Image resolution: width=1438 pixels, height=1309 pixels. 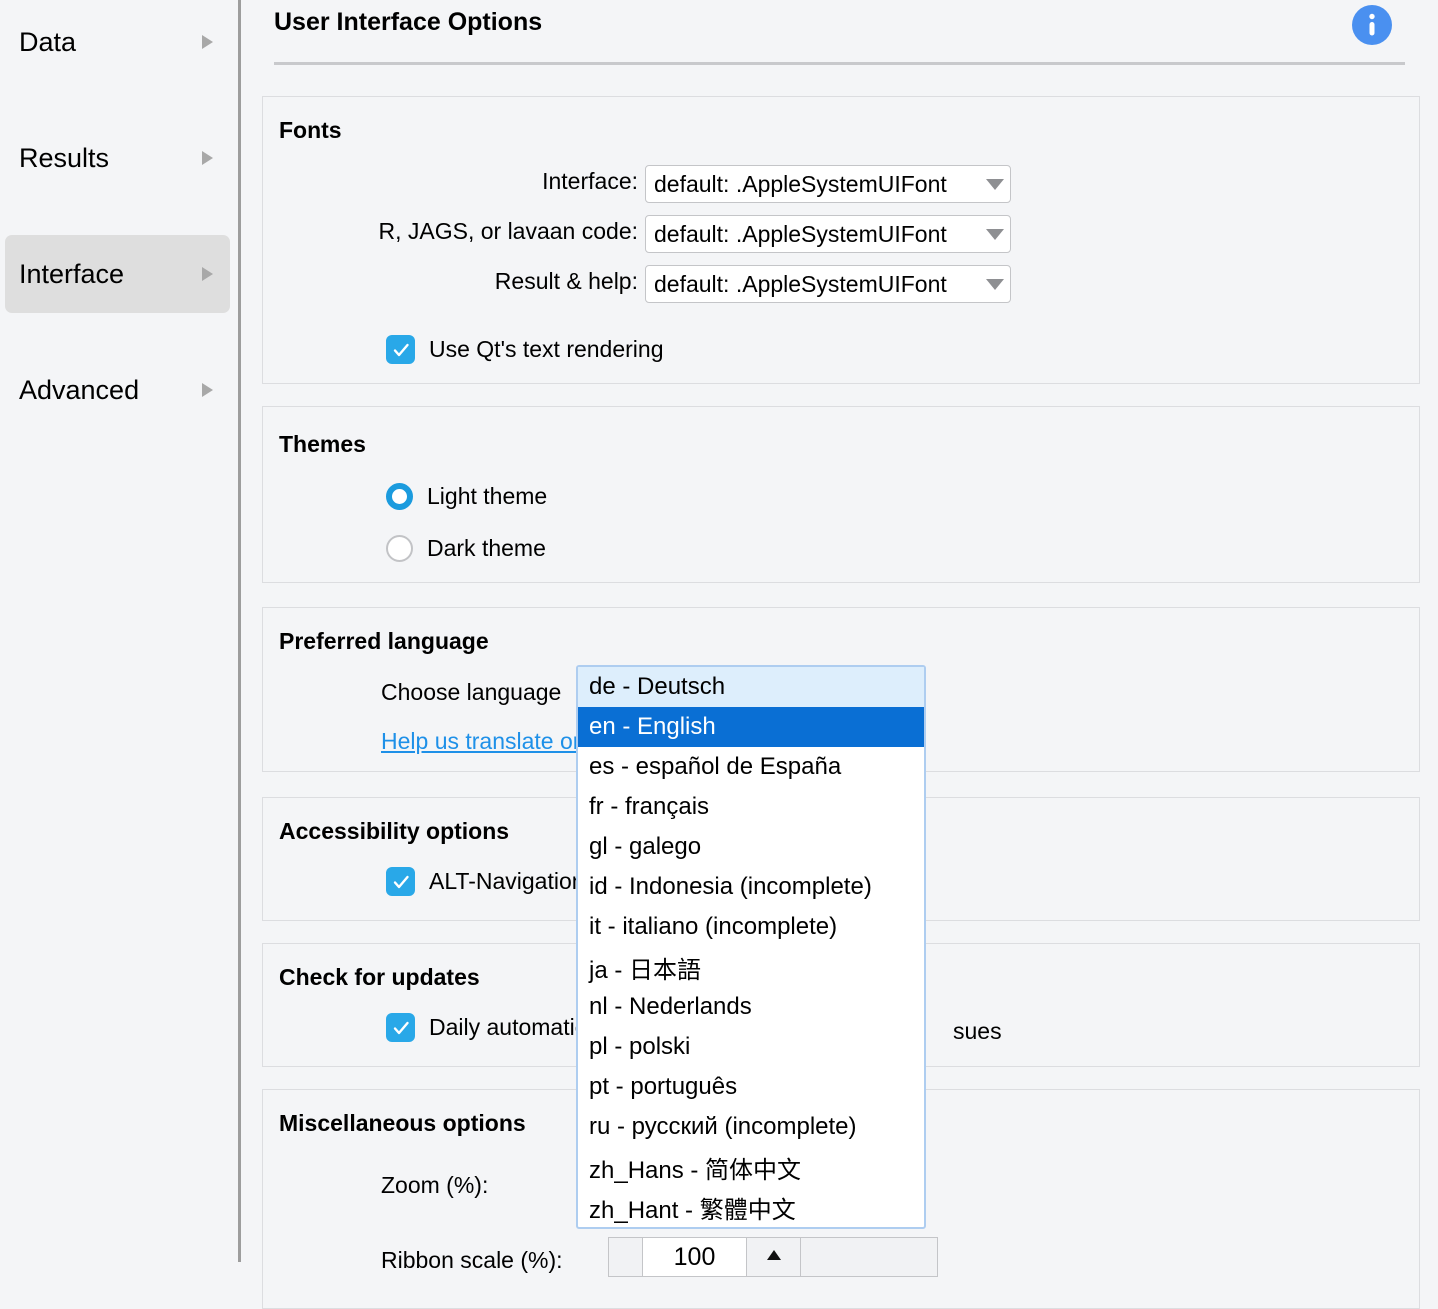 I want to click on accessibility-group-title: Accessibility options, so click(x=394, y=831).